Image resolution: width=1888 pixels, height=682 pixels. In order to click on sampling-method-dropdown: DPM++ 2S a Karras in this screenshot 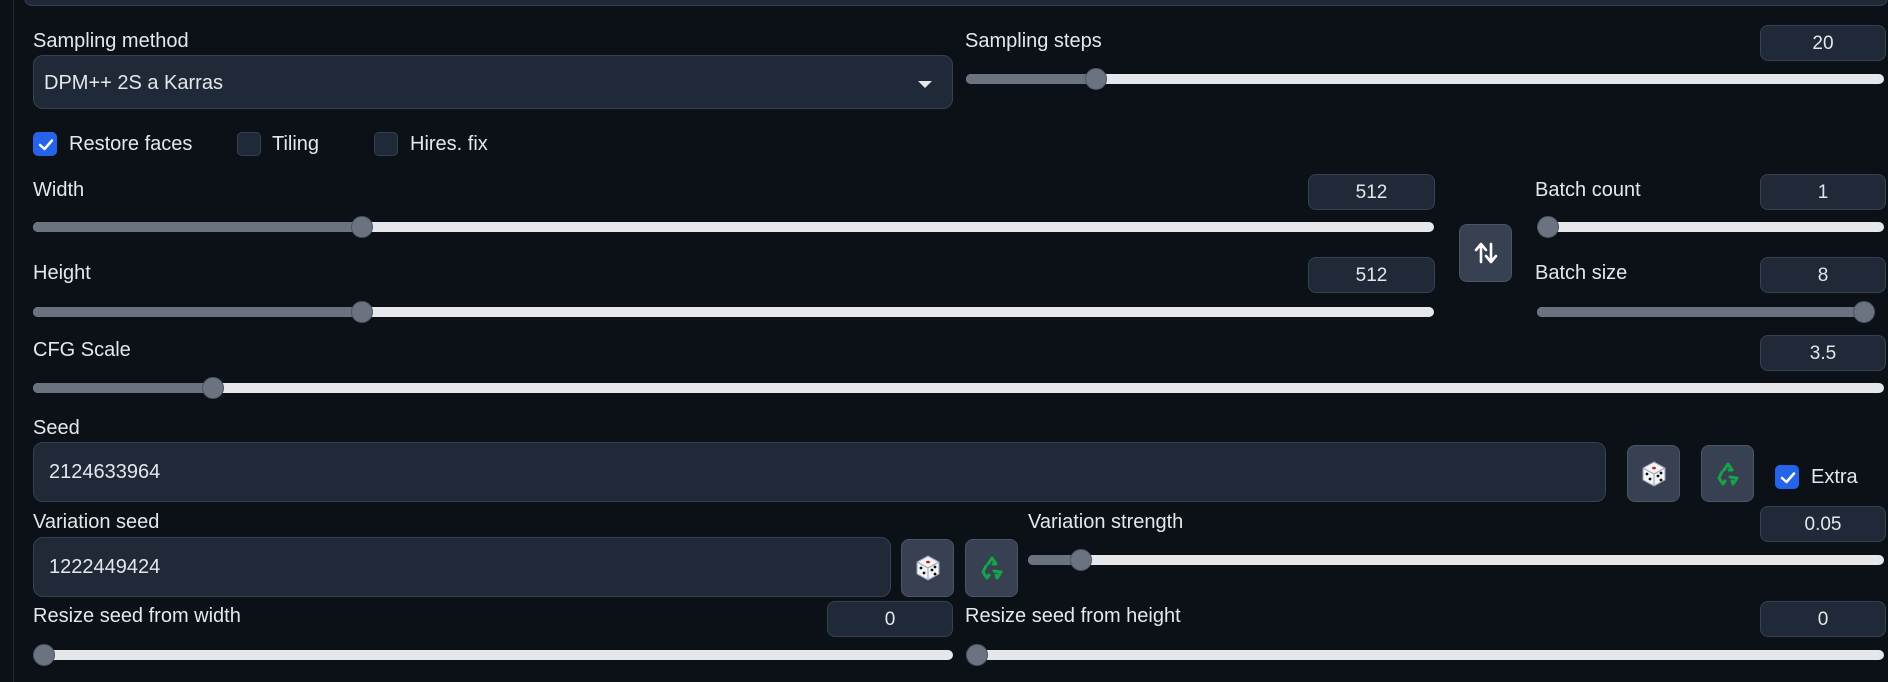, I will do `click(493, 82)`.